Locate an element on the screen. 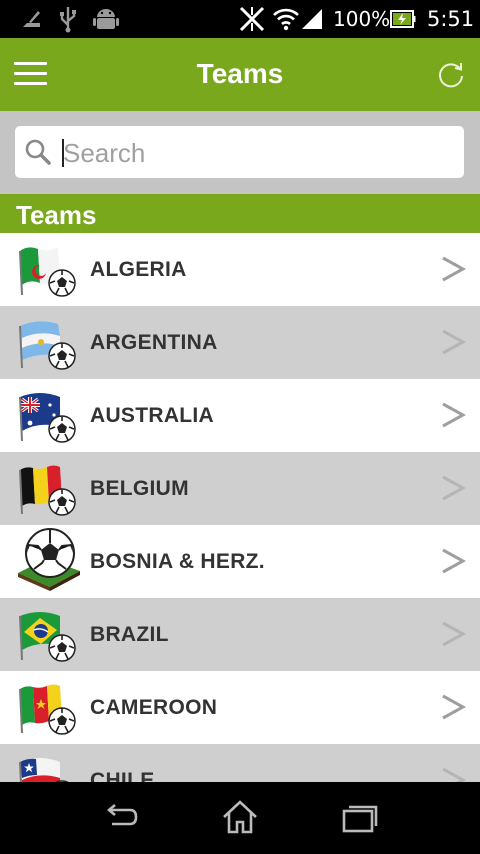 The image size is (480, 854). search-box is located at coordinates (239, 153).